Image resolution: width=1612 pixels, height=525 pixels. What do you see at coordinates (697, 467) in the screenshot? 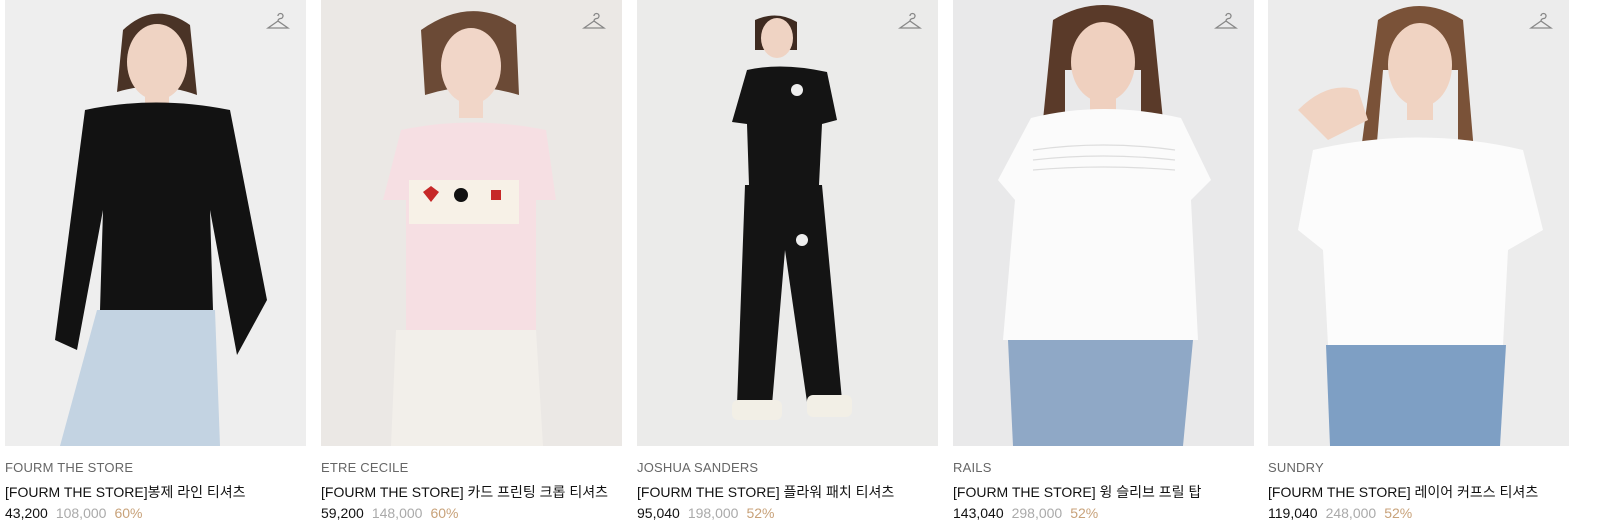
I see `product-brand: JOSHUA SANDERS` at bounding box center [697, 467].